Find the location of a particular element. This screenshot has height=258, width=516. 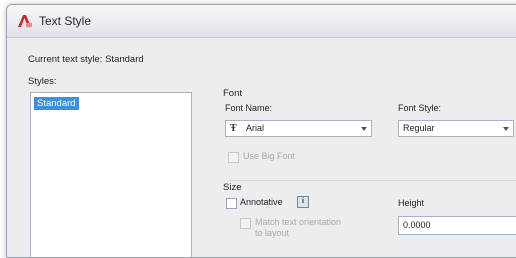

window-title: Text Style is located at coordinates (65, 21).